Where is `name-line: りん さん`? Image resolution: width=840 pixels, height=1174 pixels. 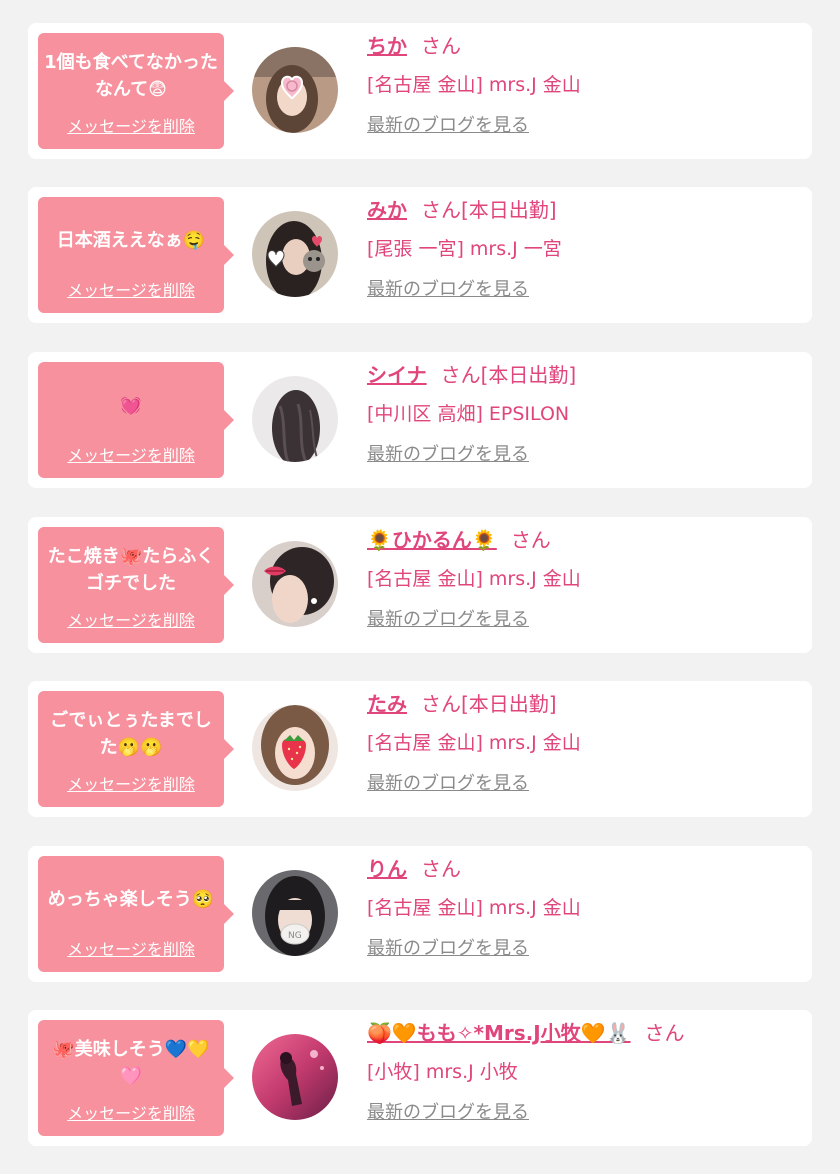 name-line: りん さん is located at coordinates (584, 869).